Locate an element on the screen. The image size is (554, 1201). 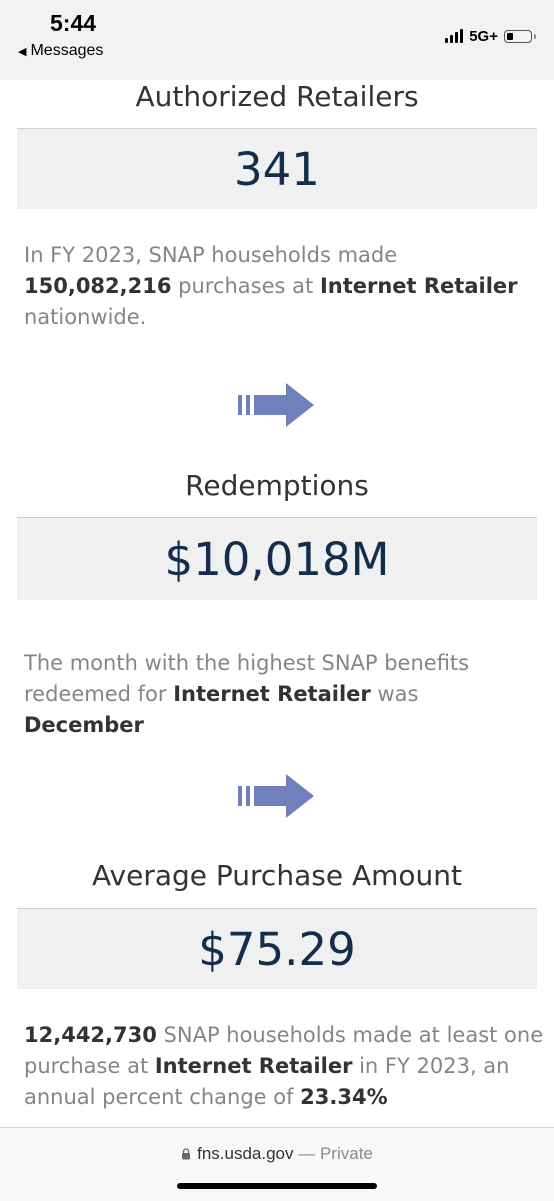
back-to-messages-button: ◀ Messages is located at coordinates (60, 51).